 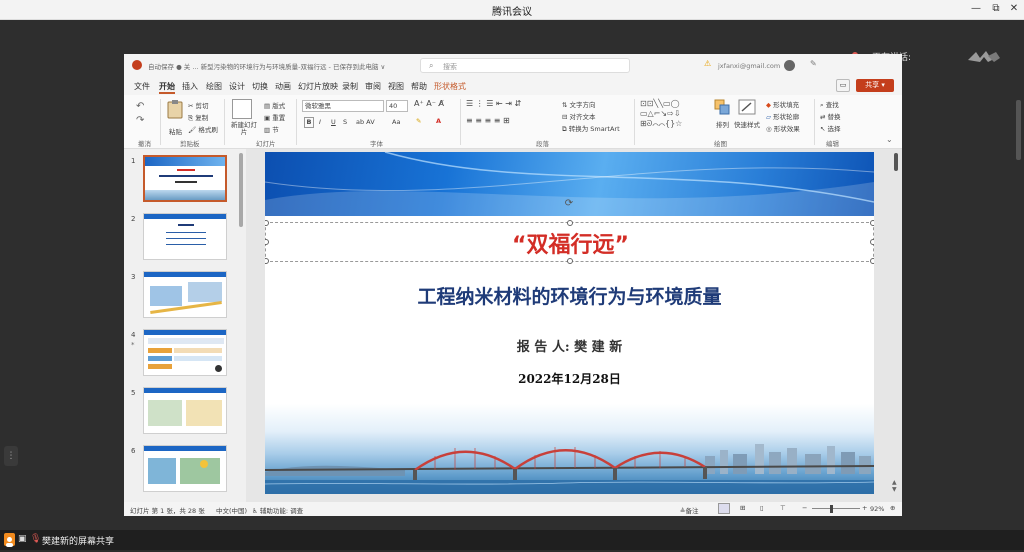 What do you see at coordinates (137, 65) in the screenshot?
I see `powerpoint-logo-icon` at bounding box center [137, 65].